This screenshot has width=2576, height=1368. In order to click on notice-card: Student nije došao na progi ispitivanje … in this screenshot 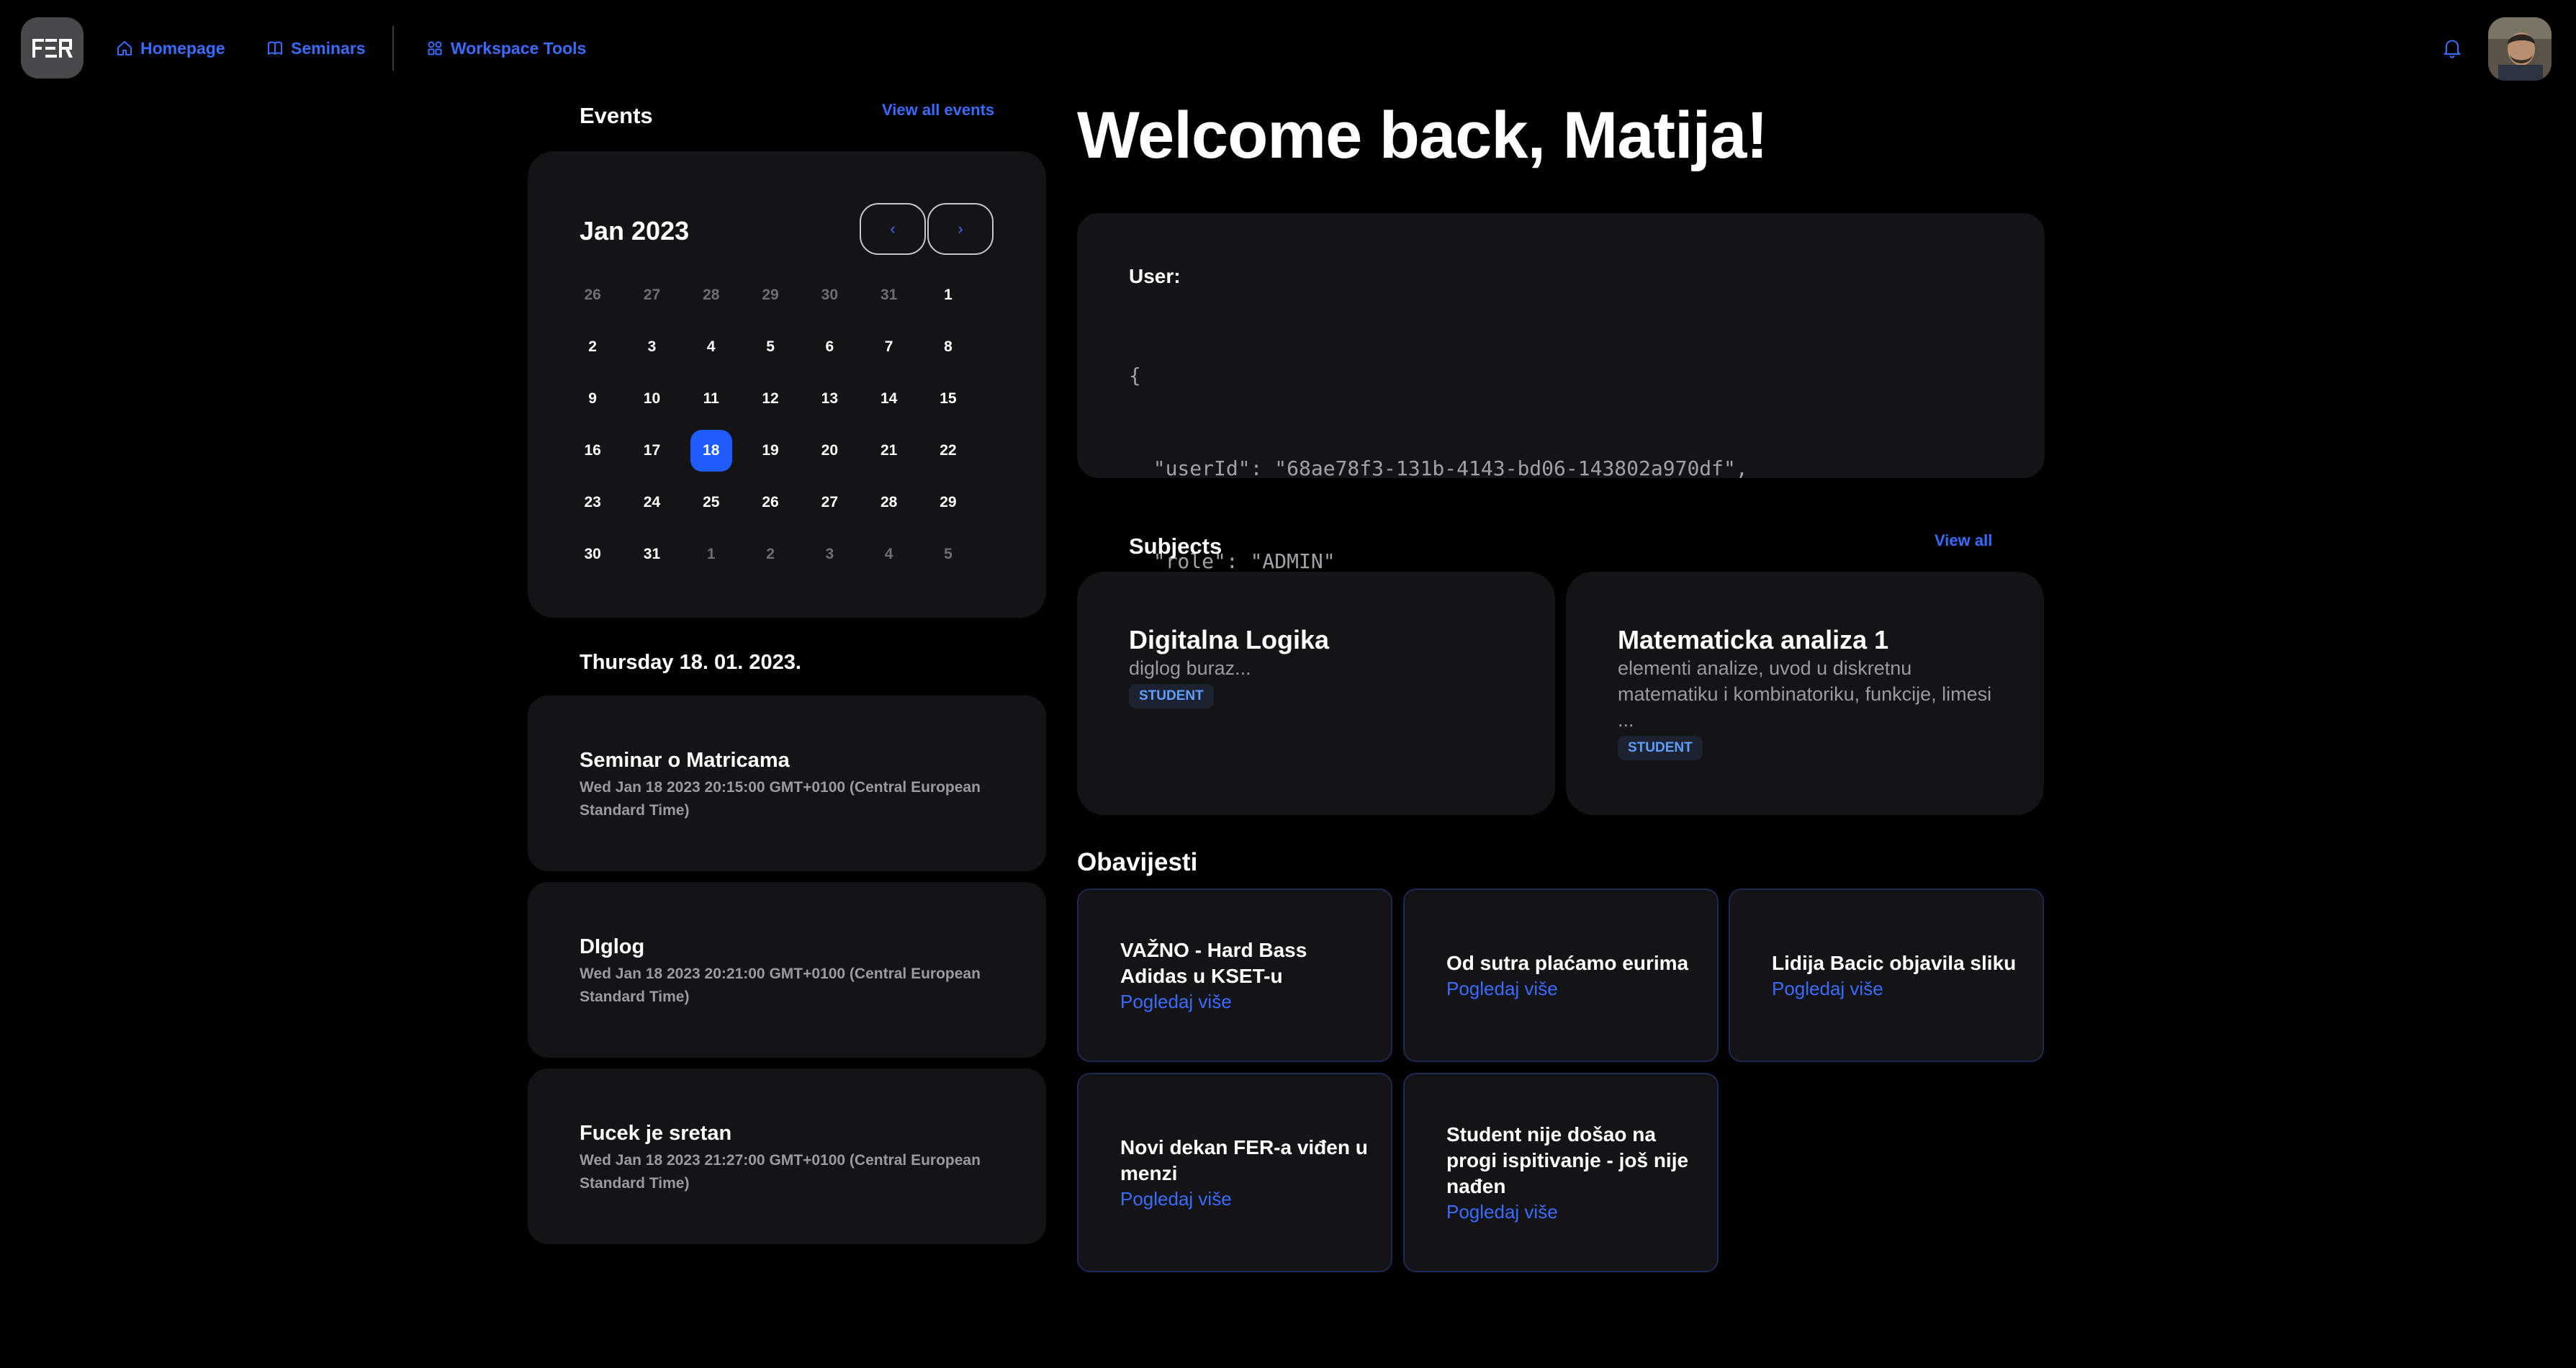, I will do `click(1561, 1172)`.